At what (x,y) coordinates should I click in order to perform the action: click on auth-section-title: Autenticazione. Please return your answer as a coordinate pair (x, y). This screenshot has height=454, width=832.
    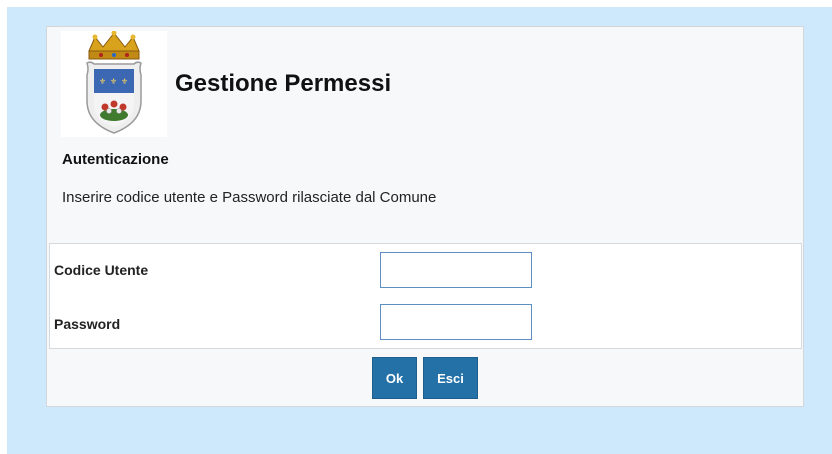
    Looking at the image, I should click on (115, 159).